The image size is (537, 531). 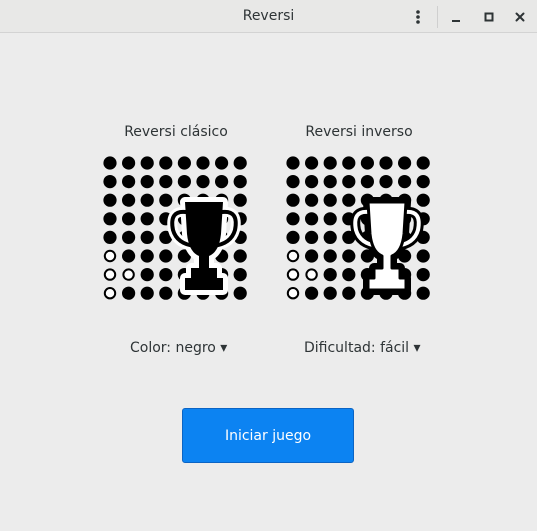 What do you see at coordinates (456, 17) in the screenshot?
I see `minimize-button` at bounding box center [456, 17].